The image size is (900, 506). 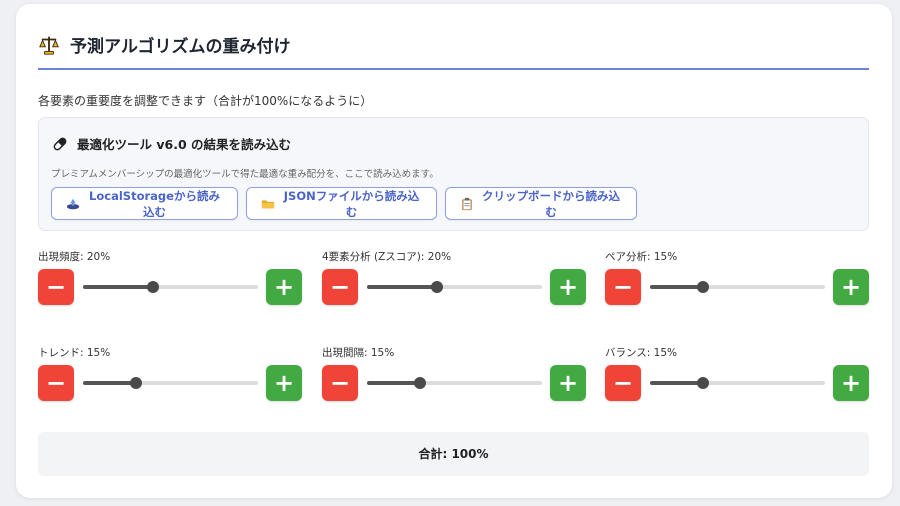 What do you see at coordinates (49, 45) in the screenshot?
I see `balance-scale-icon` at bounding box center [49, 45].